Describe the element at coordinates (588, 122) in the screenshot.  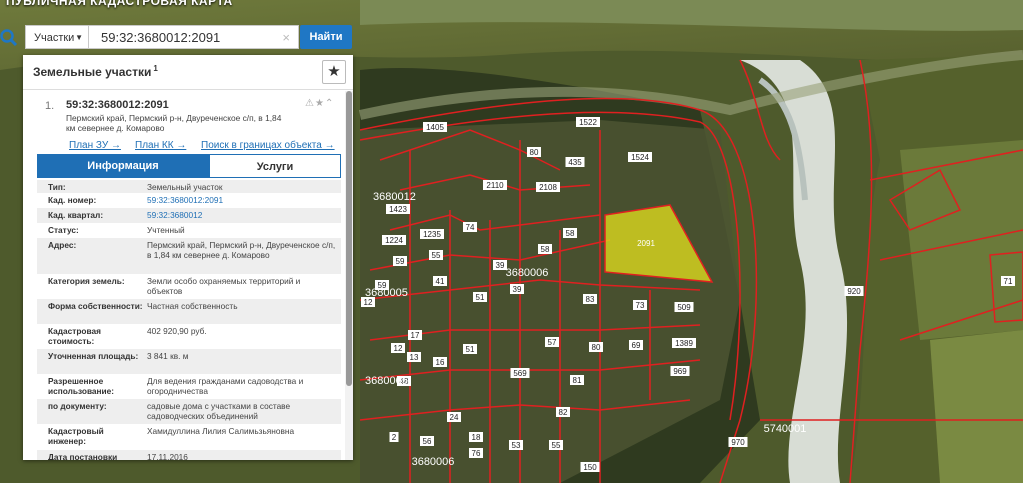
I see `parcel-label: 1522` at that location.